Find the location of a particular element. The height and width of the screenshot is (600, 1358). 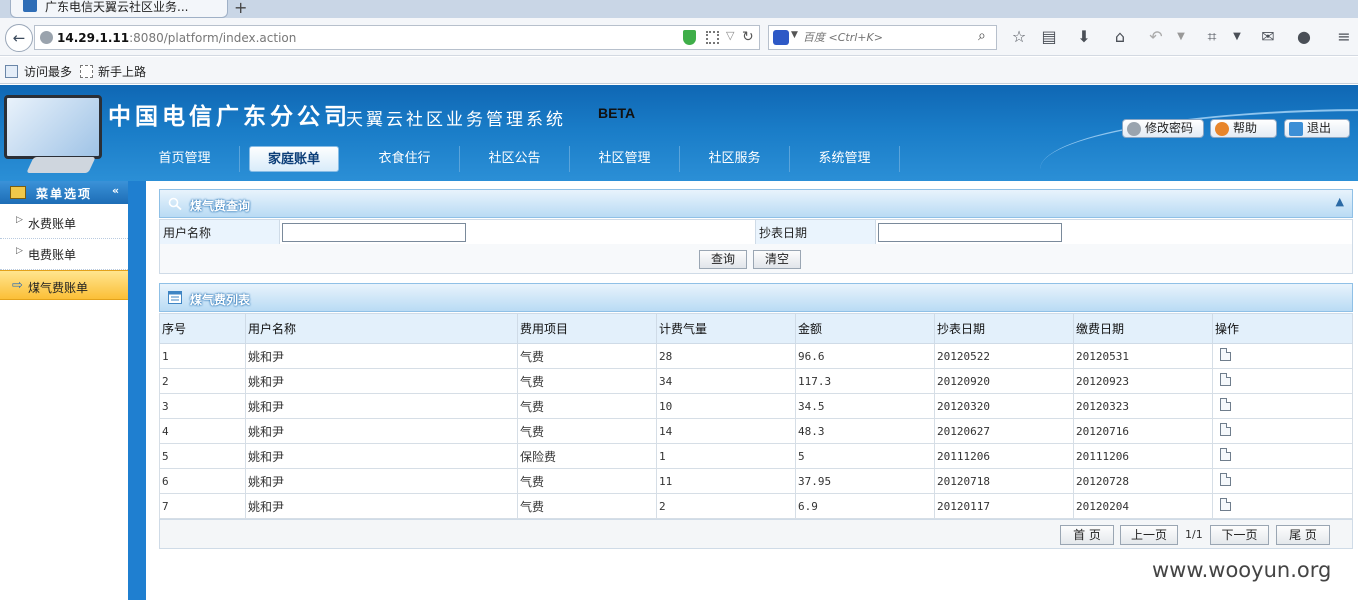

url-dropdown-icon: ▽ is located at coordinates (730, 35).